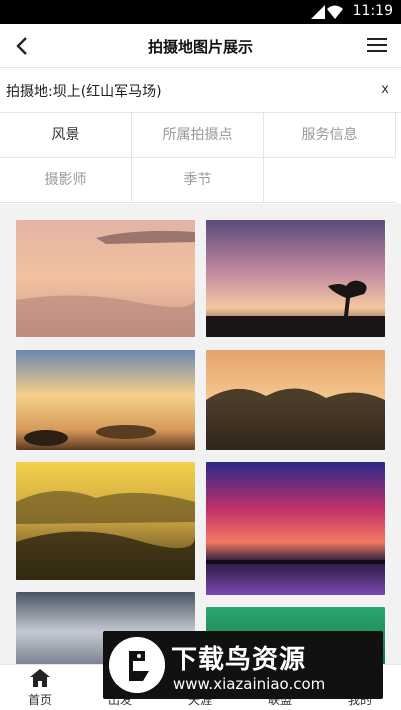 The image size is (401, 710). I want to click on filter-bar: 拍摄地:坝上(红山军马场) x, so click(200, 90).